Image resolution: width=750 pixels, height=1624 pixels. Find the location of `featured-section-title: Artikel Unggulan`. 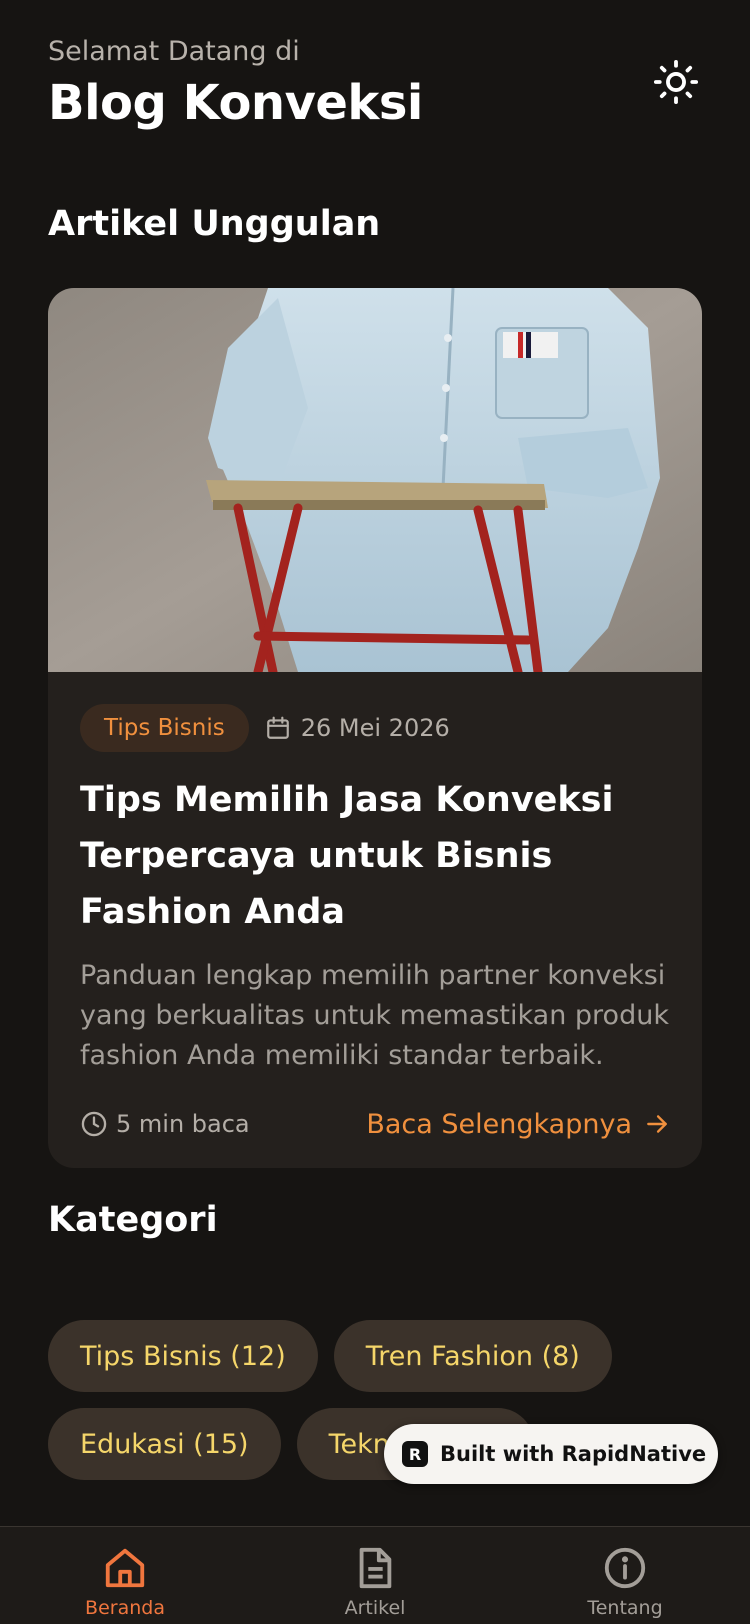

featured-section-title: Artikel Unggulan is located at coordinates (214, 224).